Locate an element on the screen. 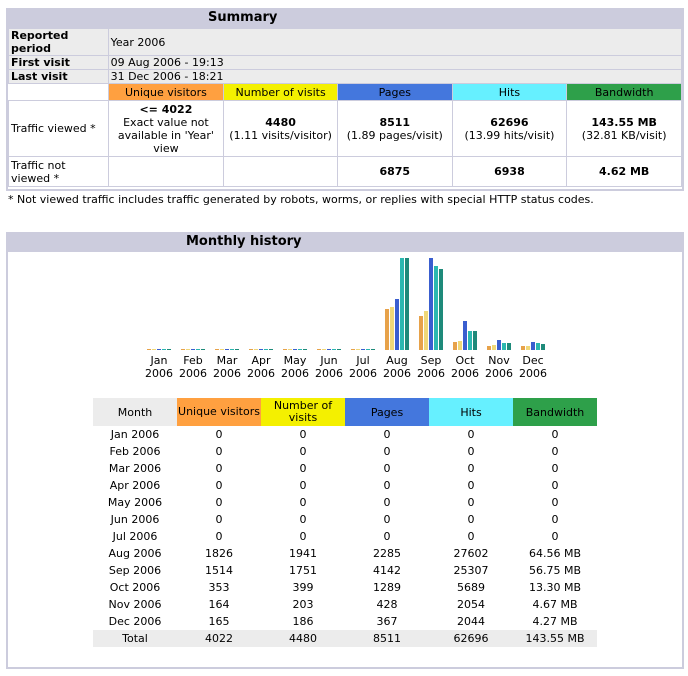  cell-visits: 0 is located at coordinates (303, 468).